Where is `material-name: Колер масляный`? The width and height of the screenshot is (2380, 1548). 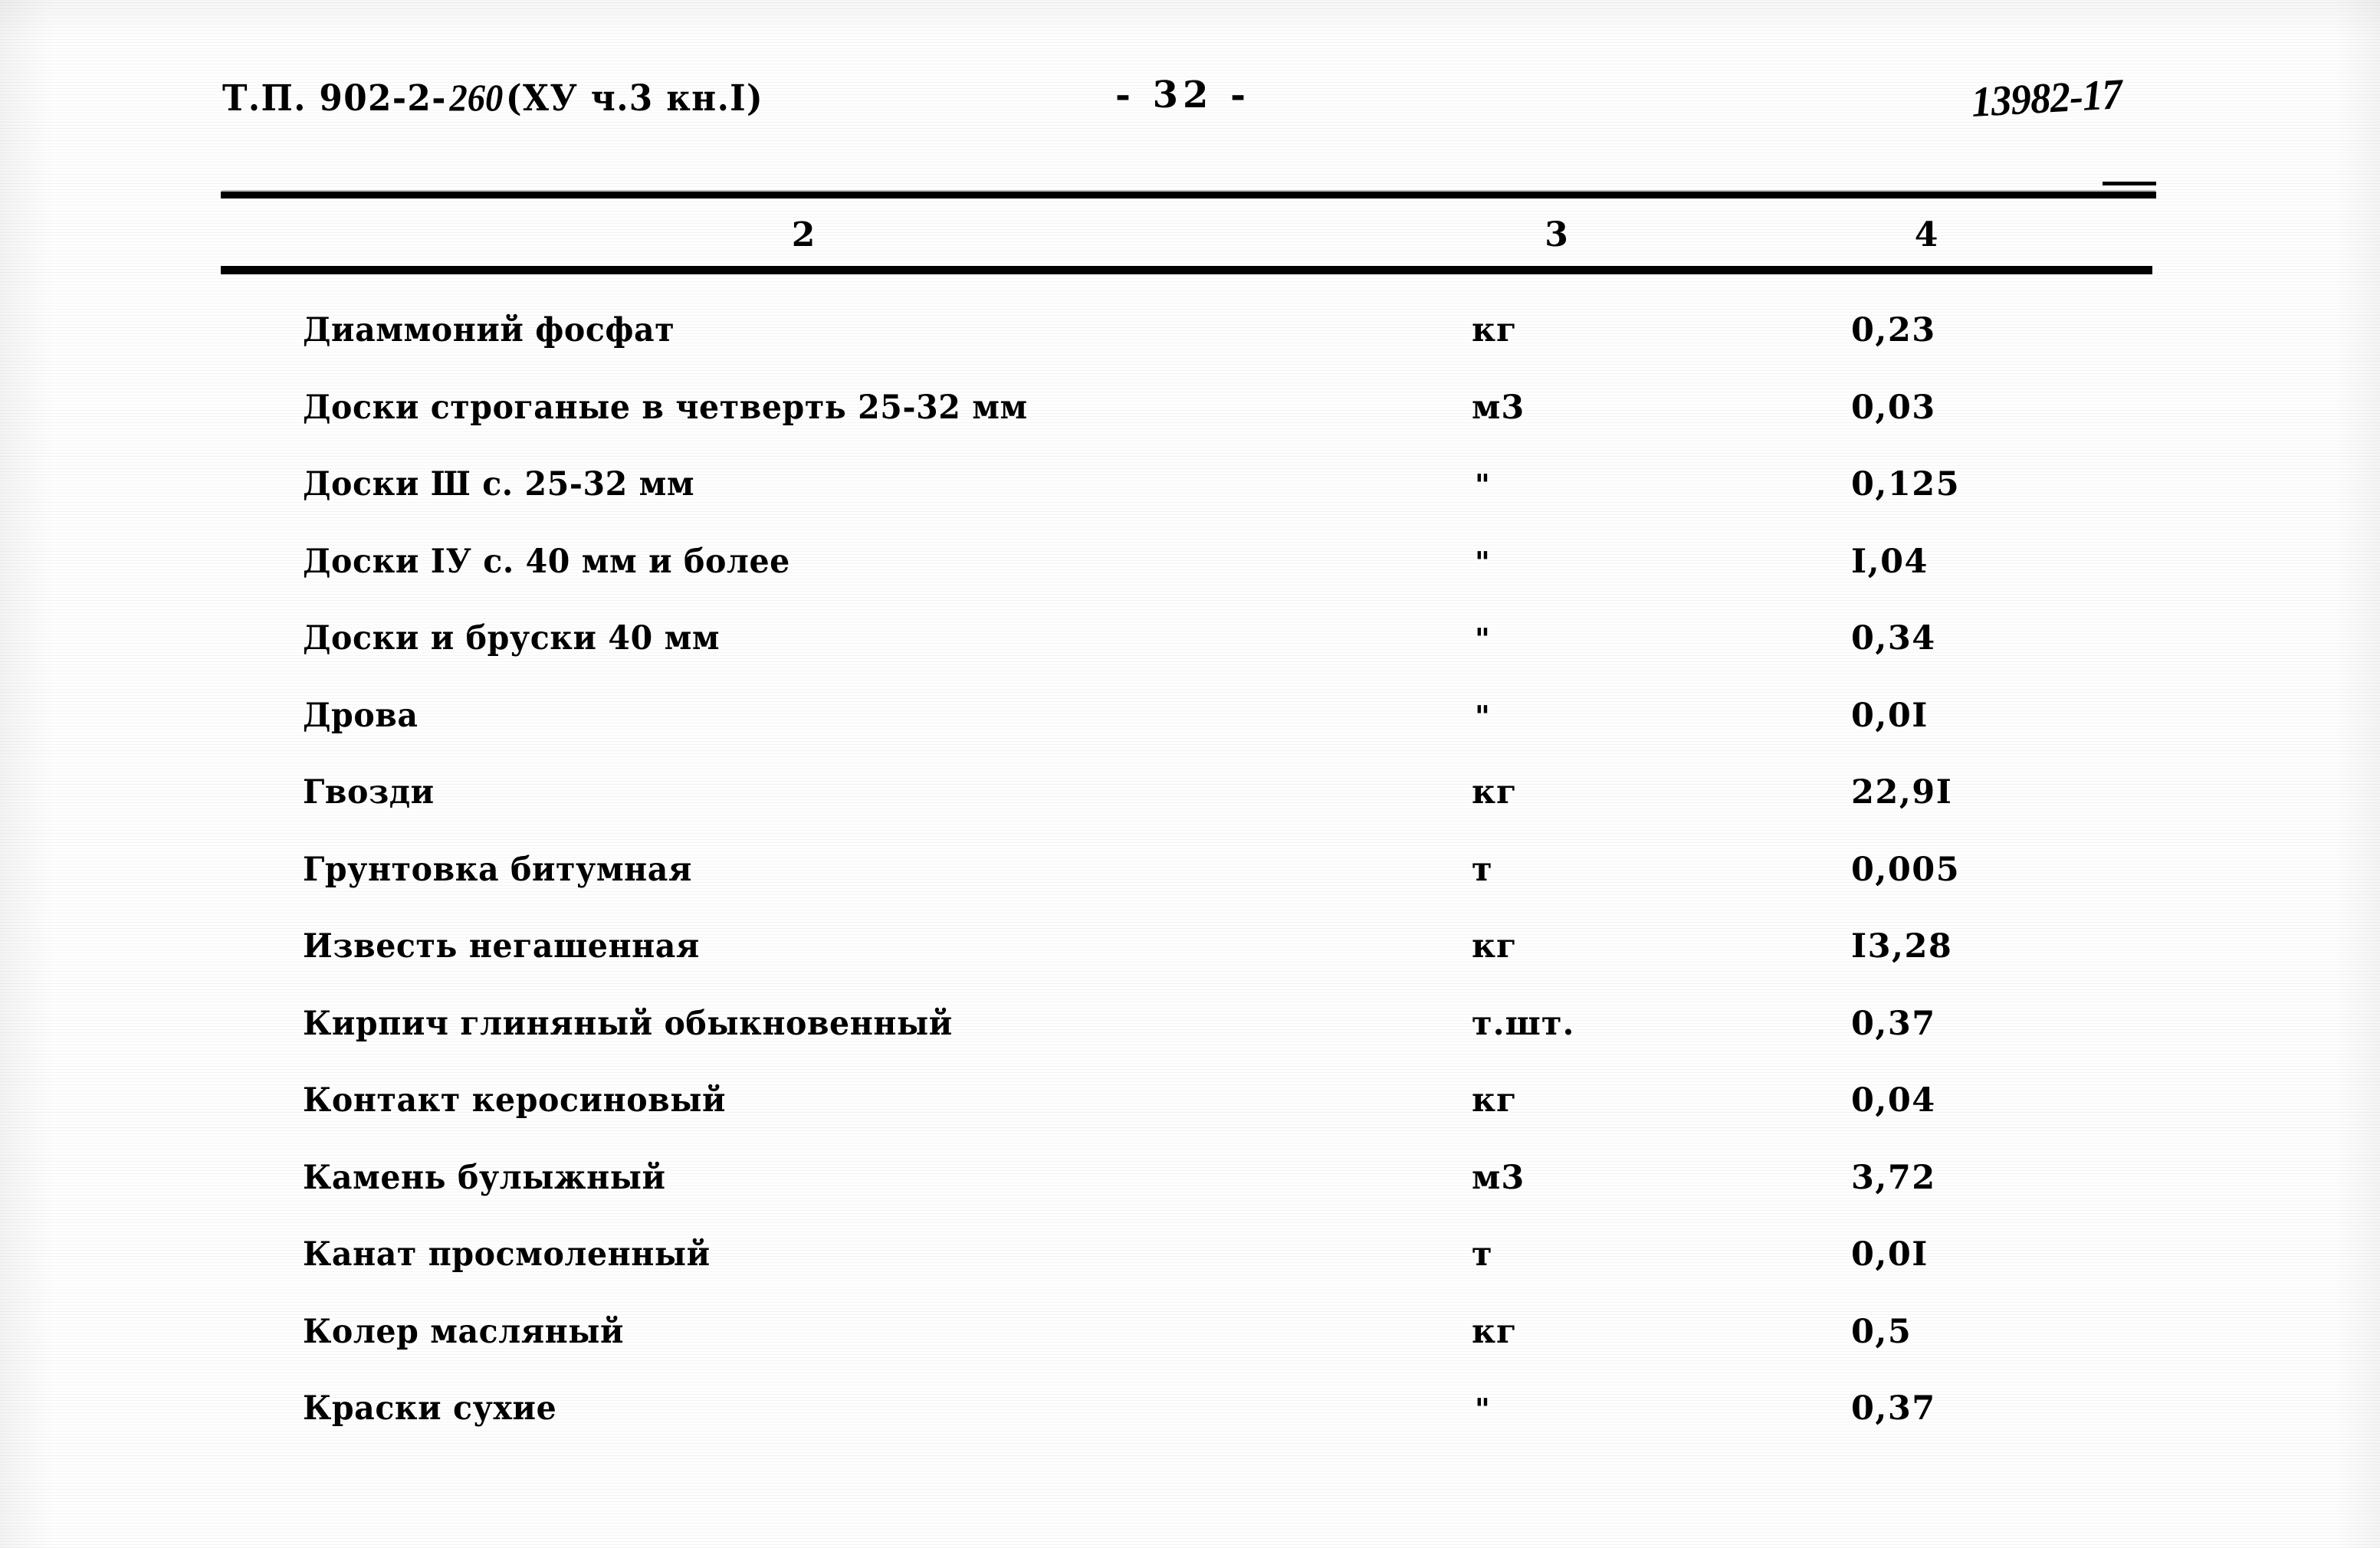 material-name: Колер масляный is located at coordinates (463, 1331).